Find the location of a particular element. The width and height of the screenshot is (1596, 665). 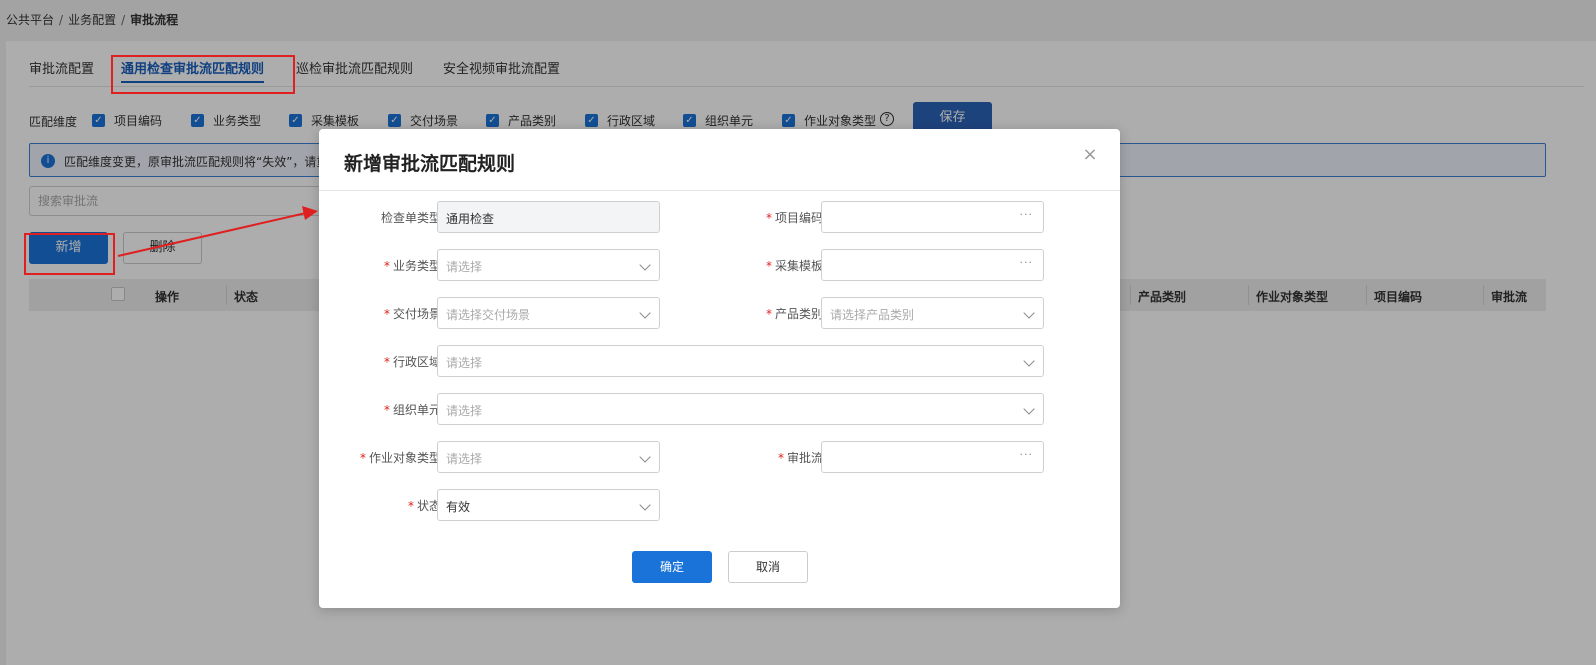

annotation-highlight-add is located at coordinates (69, 254).